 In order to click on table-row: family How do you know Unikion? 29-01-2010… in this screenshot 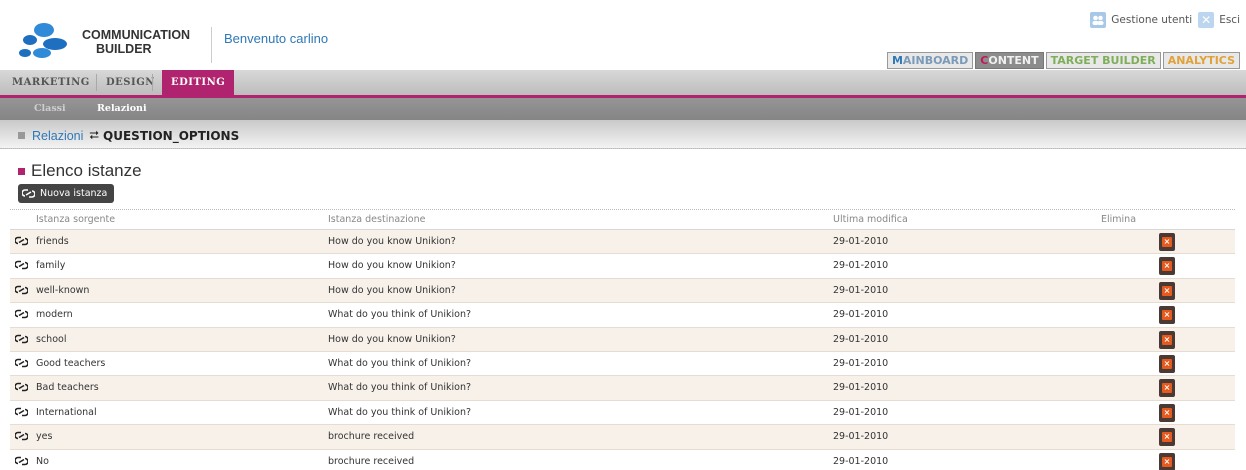, I will do `click(622, 266)`.